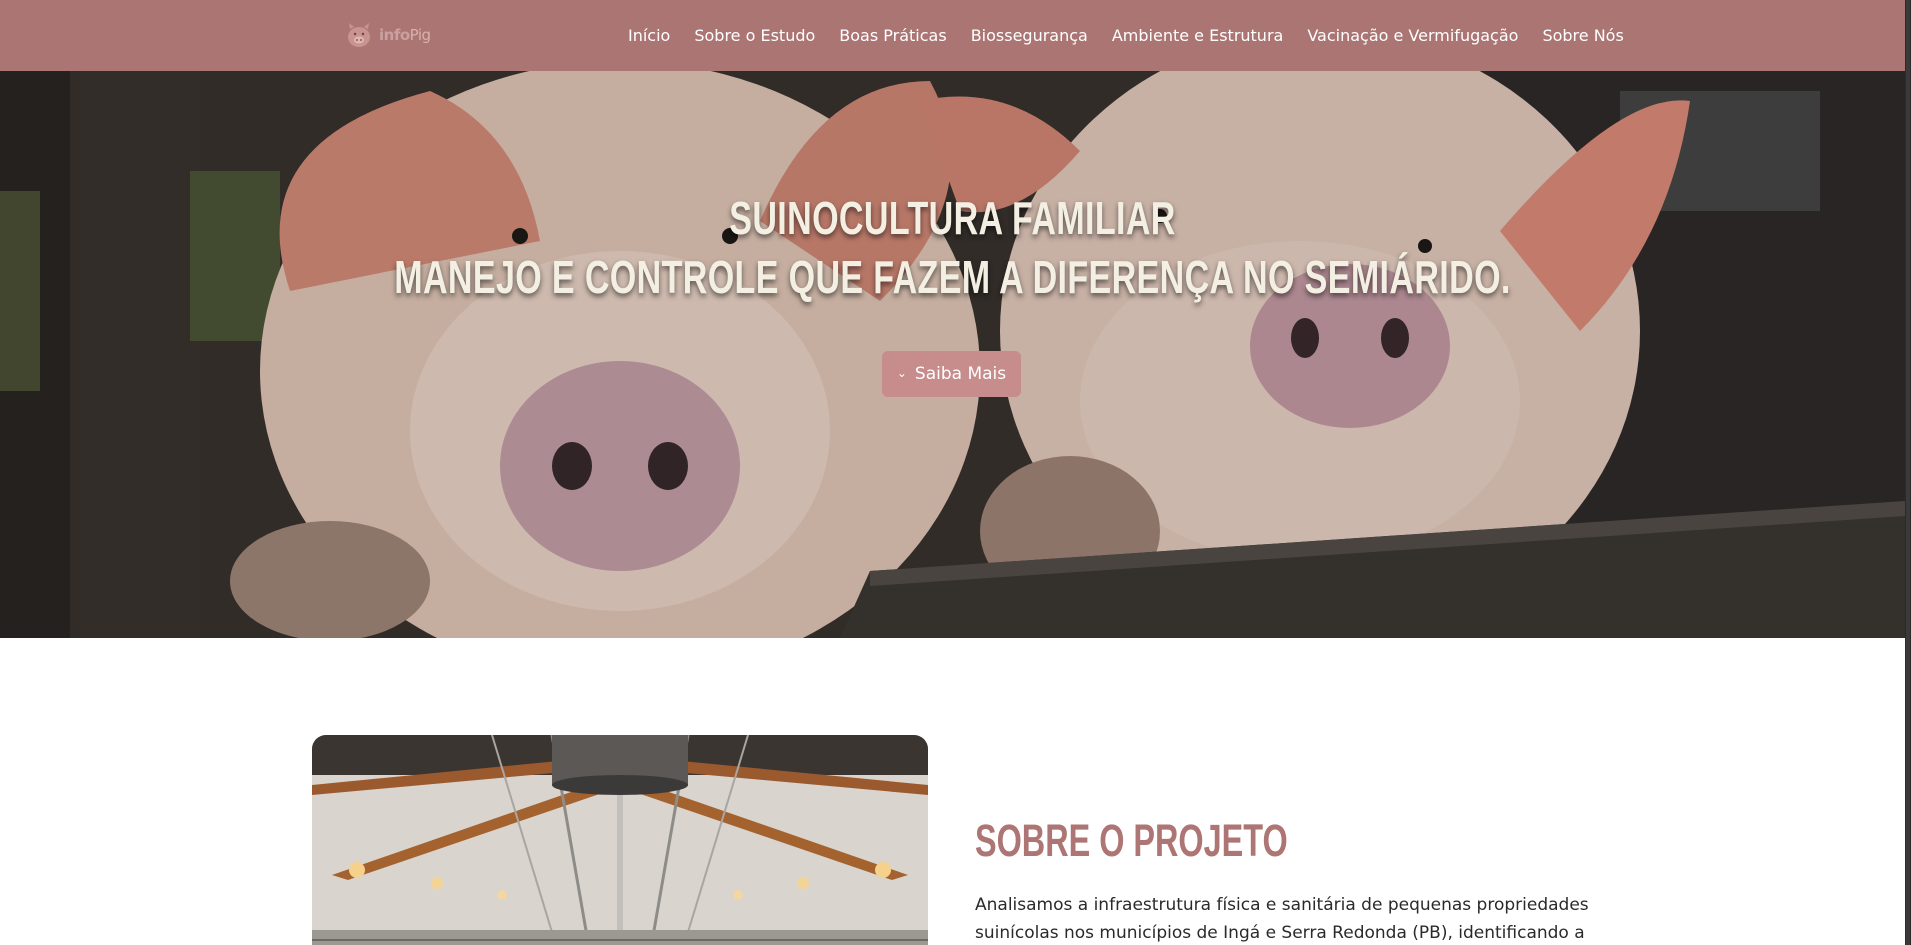  I want to click on saiba-mais-button: ⌄ Saiba Mais, so click(951, 374).